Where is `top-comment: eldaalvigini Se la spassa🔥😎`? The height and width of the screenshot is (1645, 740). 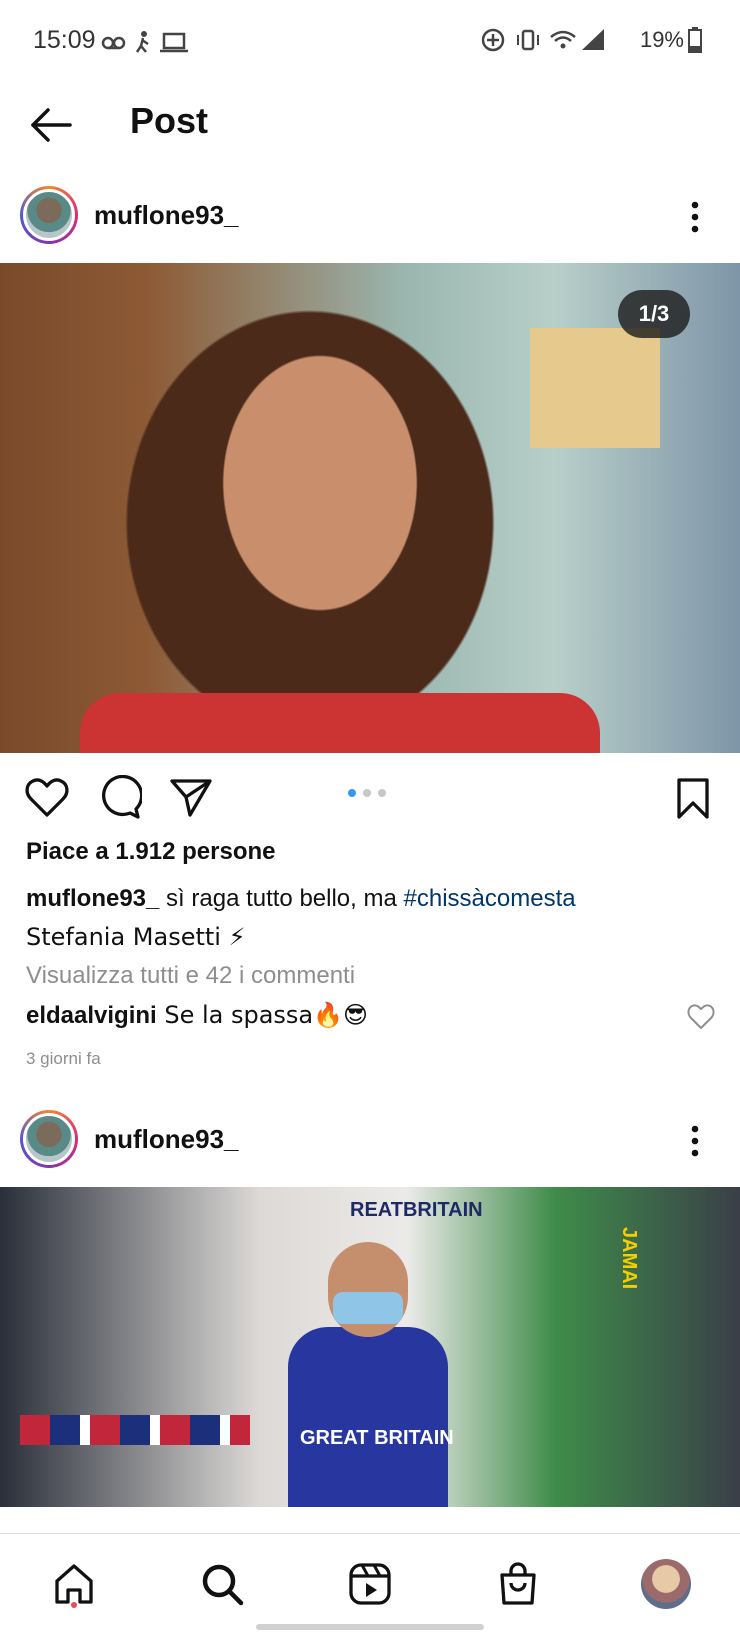 top-comment: eldaalvigini Se la spassa🔥😎 is located at coordinates (197, 1015).